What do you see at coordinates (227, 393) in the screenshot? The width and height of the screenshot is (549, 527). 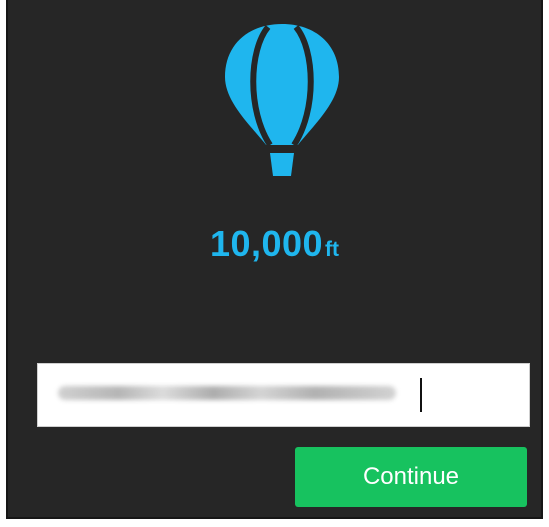 I see `obscured-input-text` at bounding box center [227, 393].